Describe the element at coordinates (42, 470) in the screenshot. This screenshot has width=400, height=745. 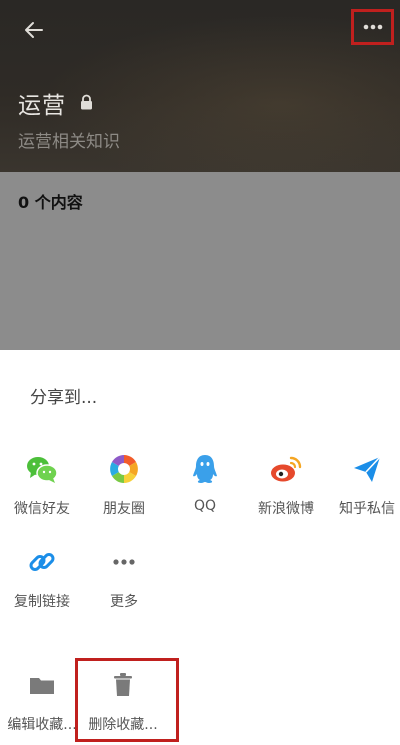
I see `wechat-icon` at that location.